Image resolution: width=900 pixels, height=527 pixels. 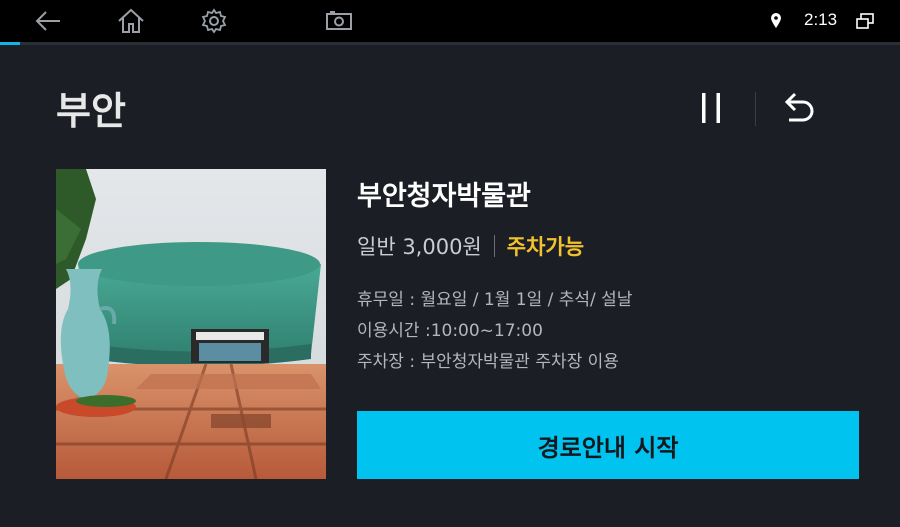 I want to click on status-bar: 2:13, so click(x=450, y=21).